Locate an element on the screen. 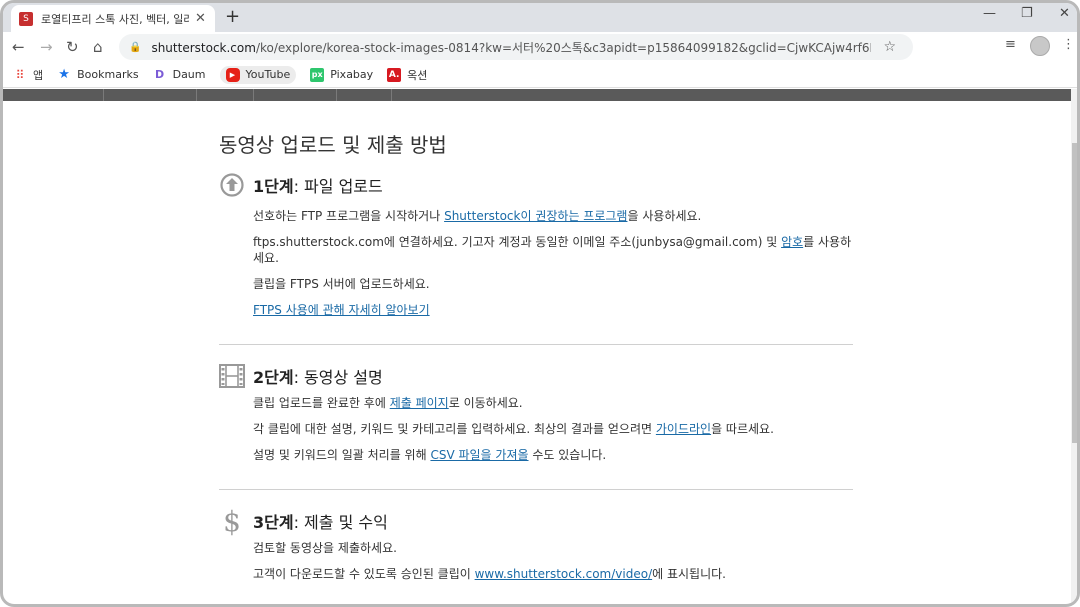 Image resolution: width=1080 pixels, height=607 pixels. daum-icon: D is located at coordinates (159, 74).